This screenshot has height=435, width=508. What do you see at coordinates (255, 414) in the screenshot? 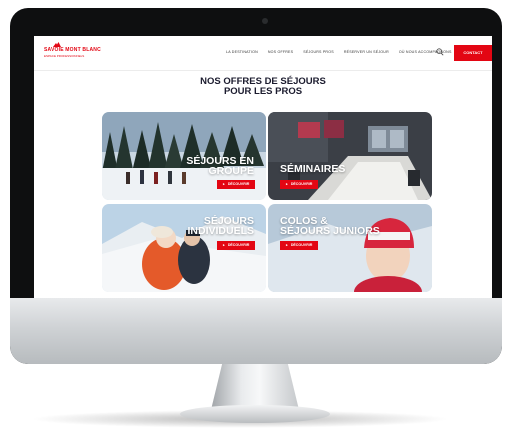
I see `monitor-stand-base` at bounding box center [255, 414].